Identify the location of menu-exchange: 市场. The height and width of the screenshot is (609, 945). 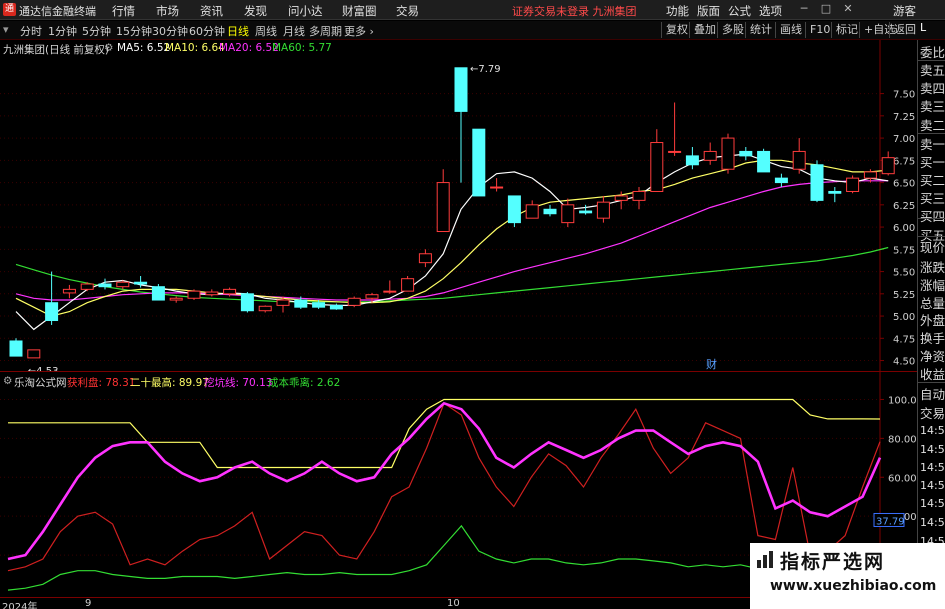
(167, 11).